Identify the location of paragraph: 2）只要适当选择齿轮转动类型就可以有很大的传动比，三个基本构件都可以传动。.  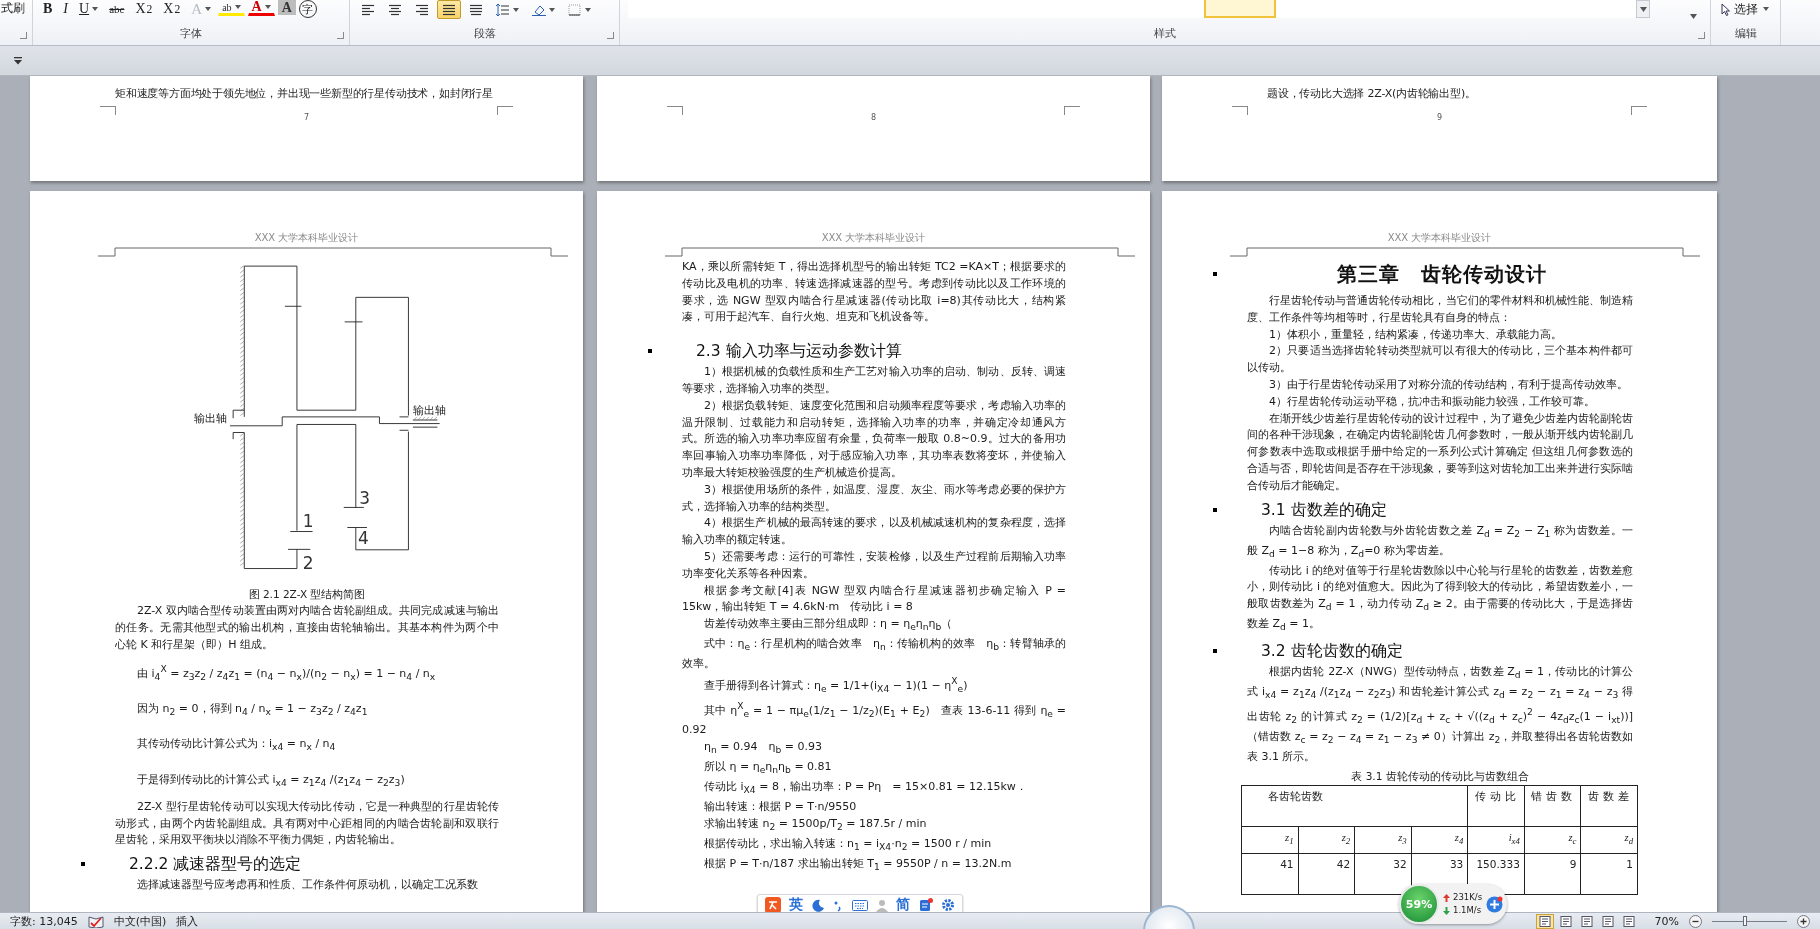
(1440, 360).